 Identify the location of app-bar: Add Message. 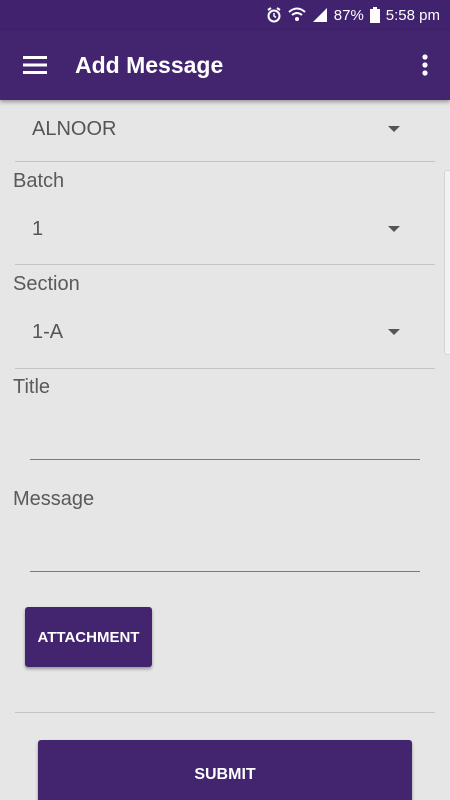
(225, 65).